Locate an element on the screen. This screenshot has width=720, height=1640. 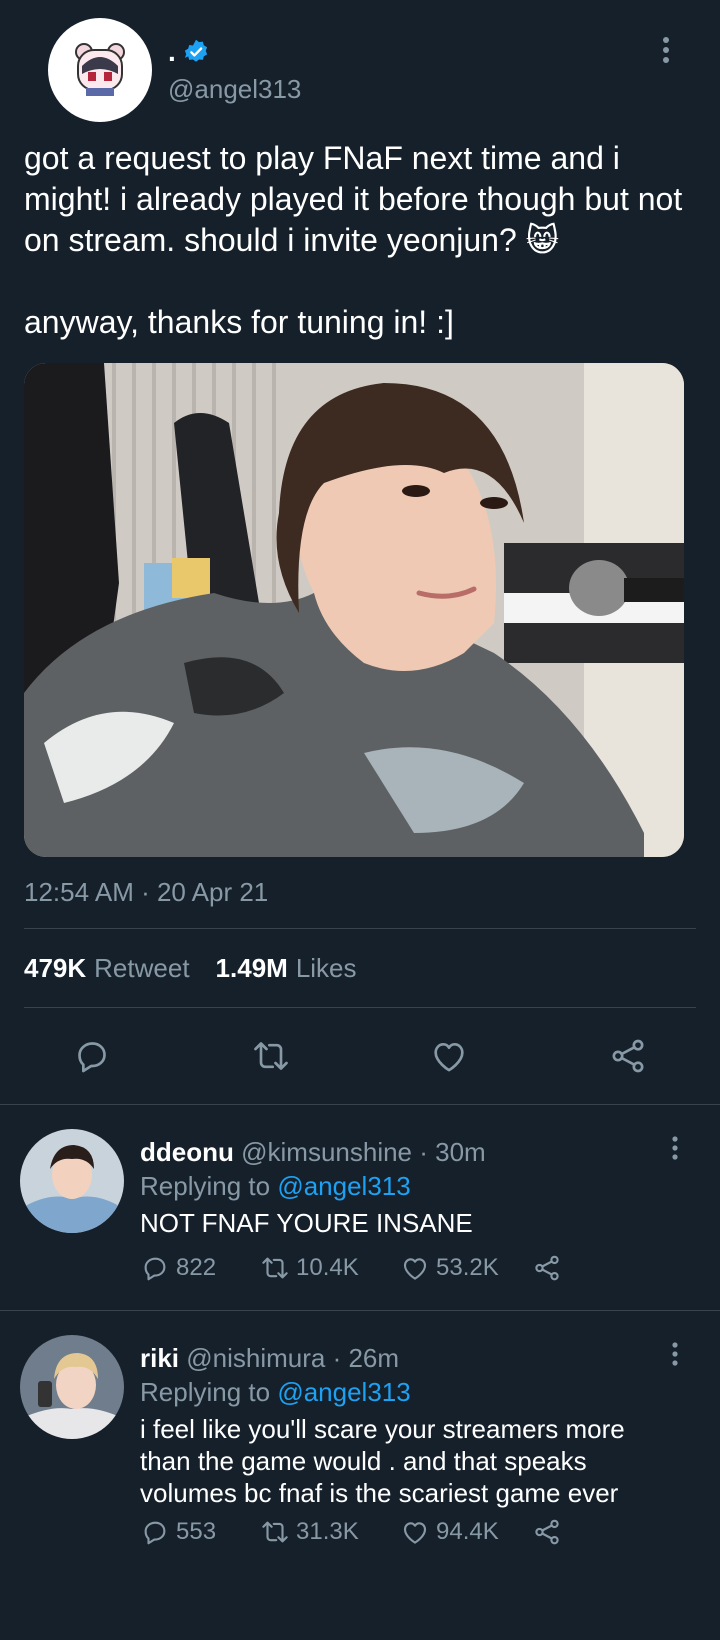
verified-badge-icon is located at coordinates (195, 50).